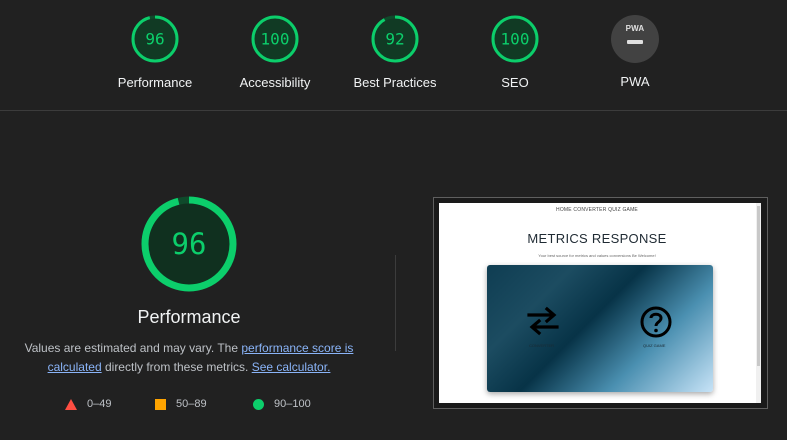 Image resolution: width=787 pixels, height=440 pixels. I want to click on legend-range: 90–100, so click(292, 404).